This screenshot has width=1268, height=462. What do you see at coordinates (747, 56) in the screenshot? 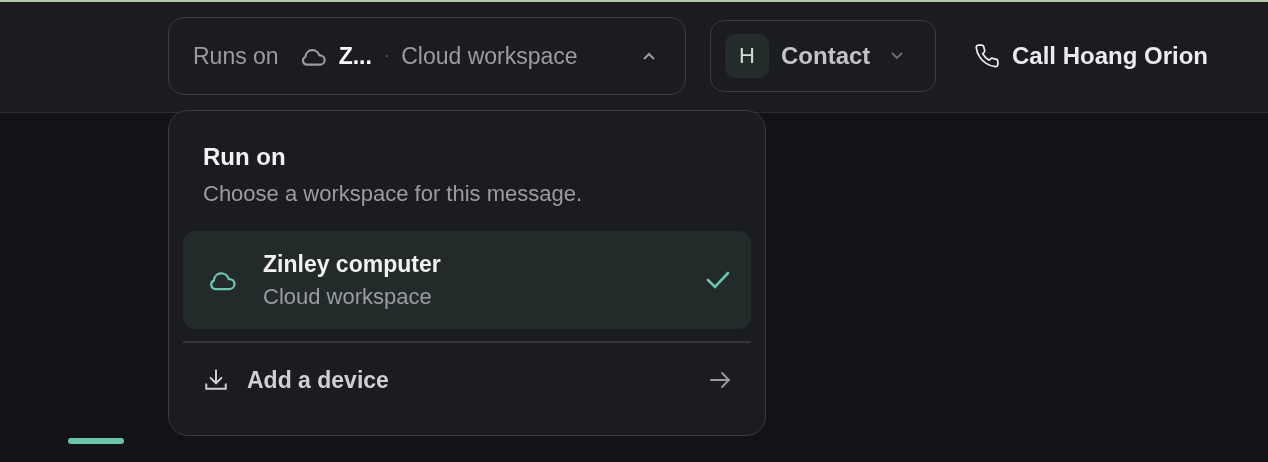
I see `avatar: H` at bounding box center [747, 56].